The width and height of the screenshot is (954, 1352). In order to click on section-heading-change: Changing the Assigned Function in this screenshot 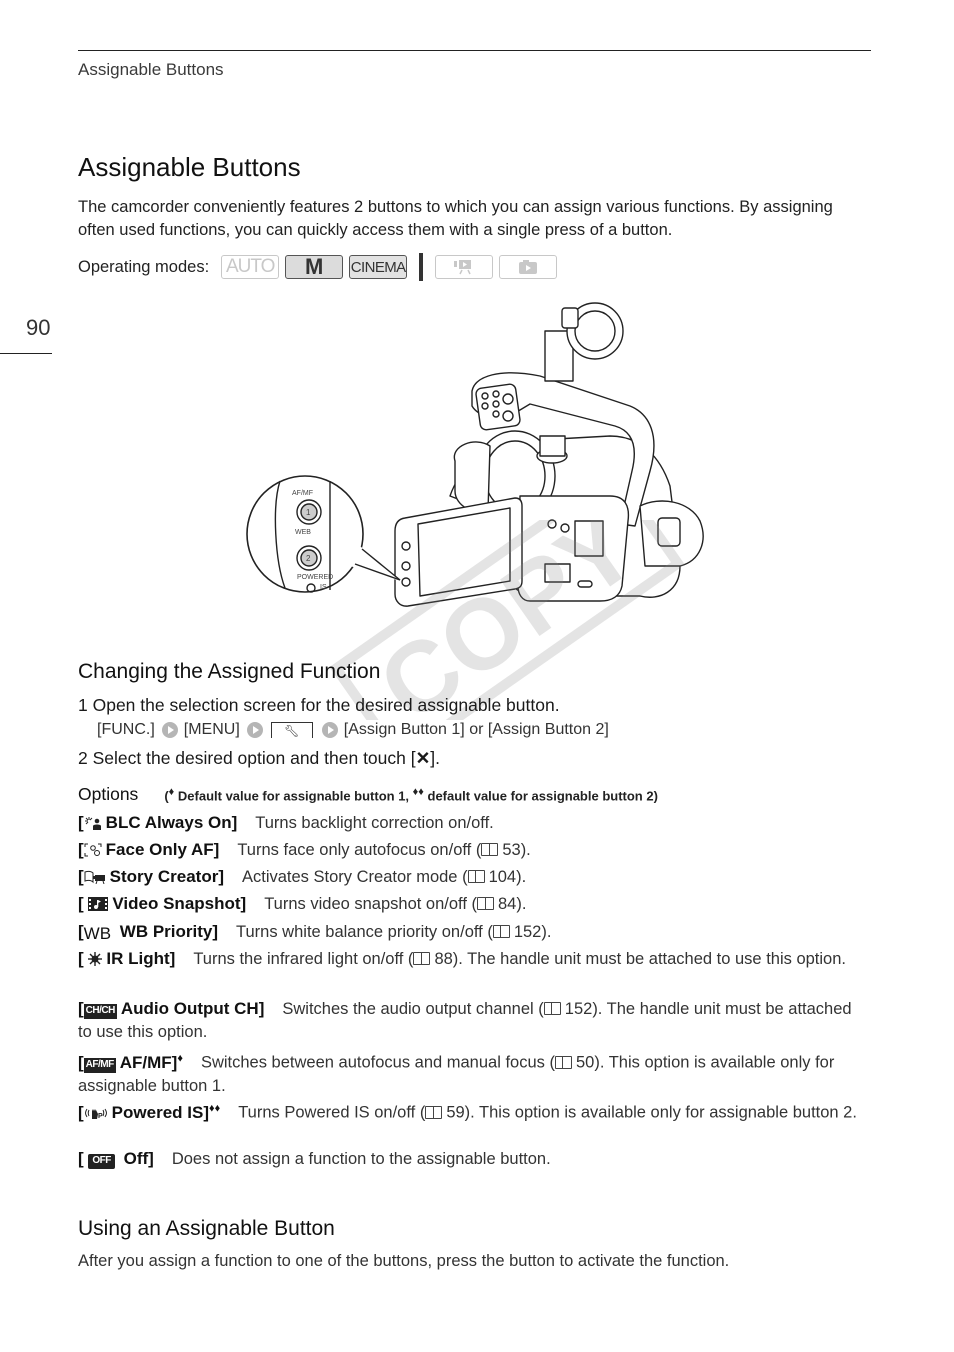, I will do `click(229, 671)`.